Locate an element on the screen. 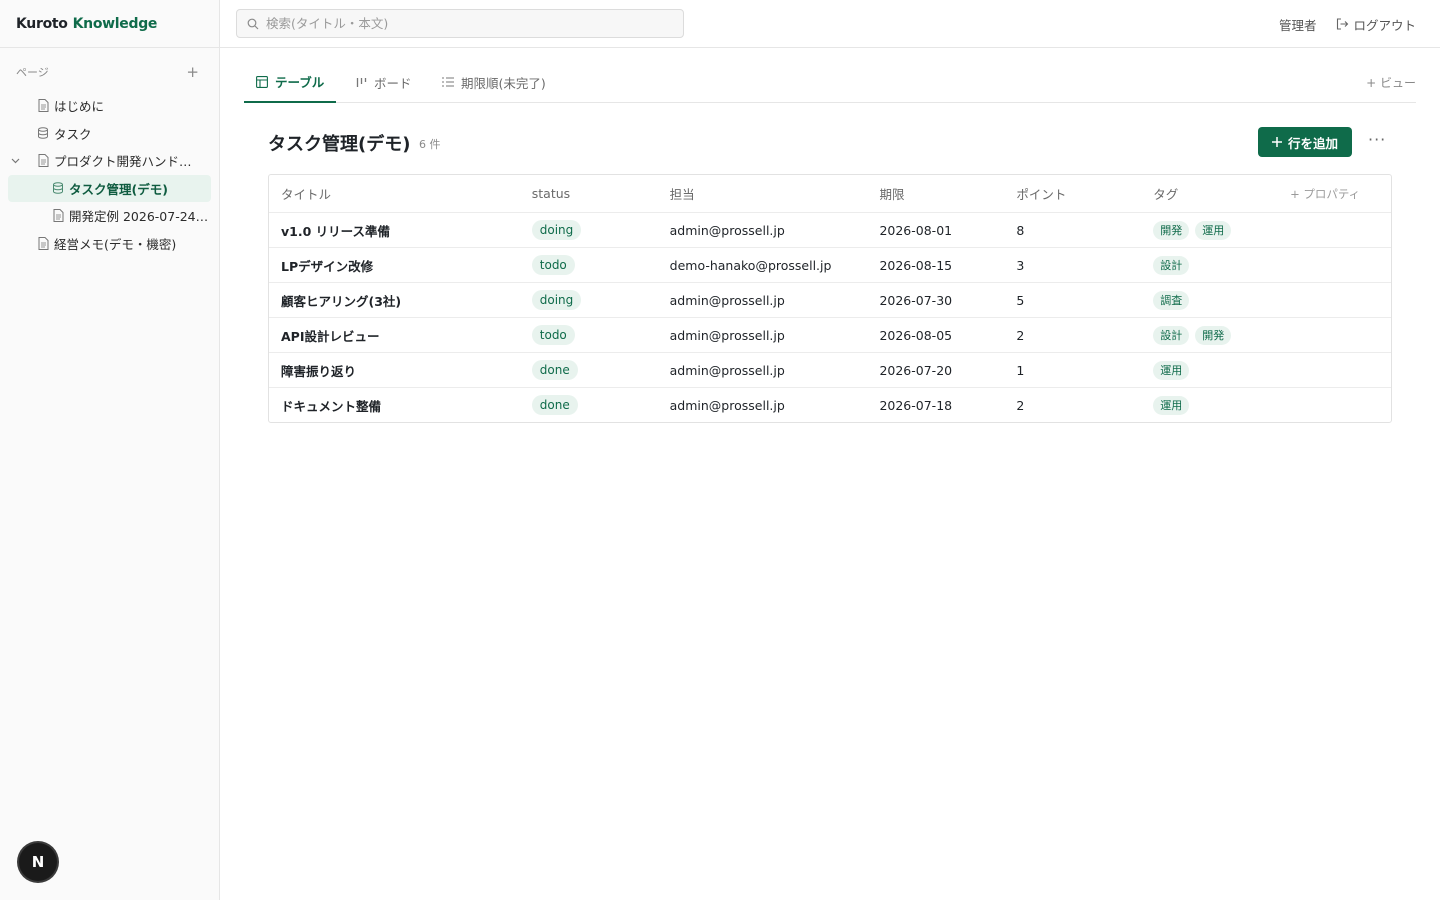  cell-points: 8 is located at coordinates (1072, 230).